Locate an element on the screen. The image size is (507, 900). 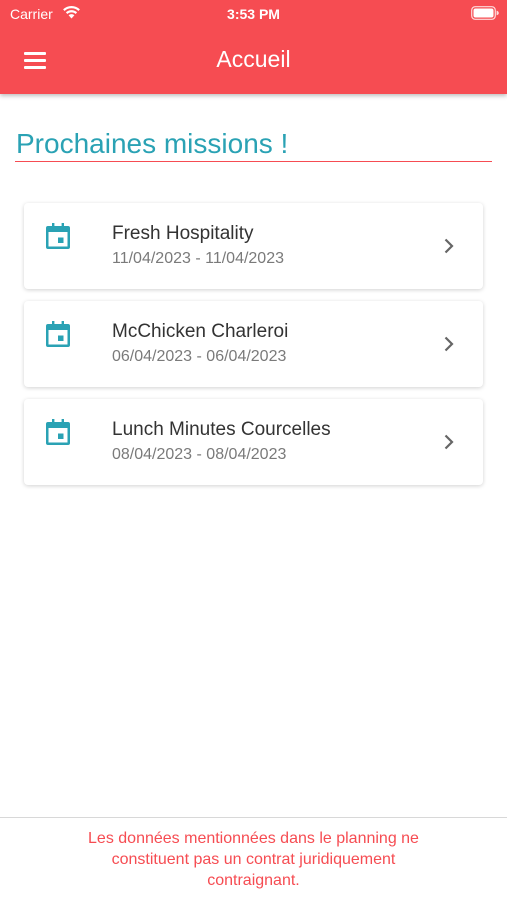
mission-dates: 06/04/2023 - 06/04/2023 is located at coordinates (199, 356).